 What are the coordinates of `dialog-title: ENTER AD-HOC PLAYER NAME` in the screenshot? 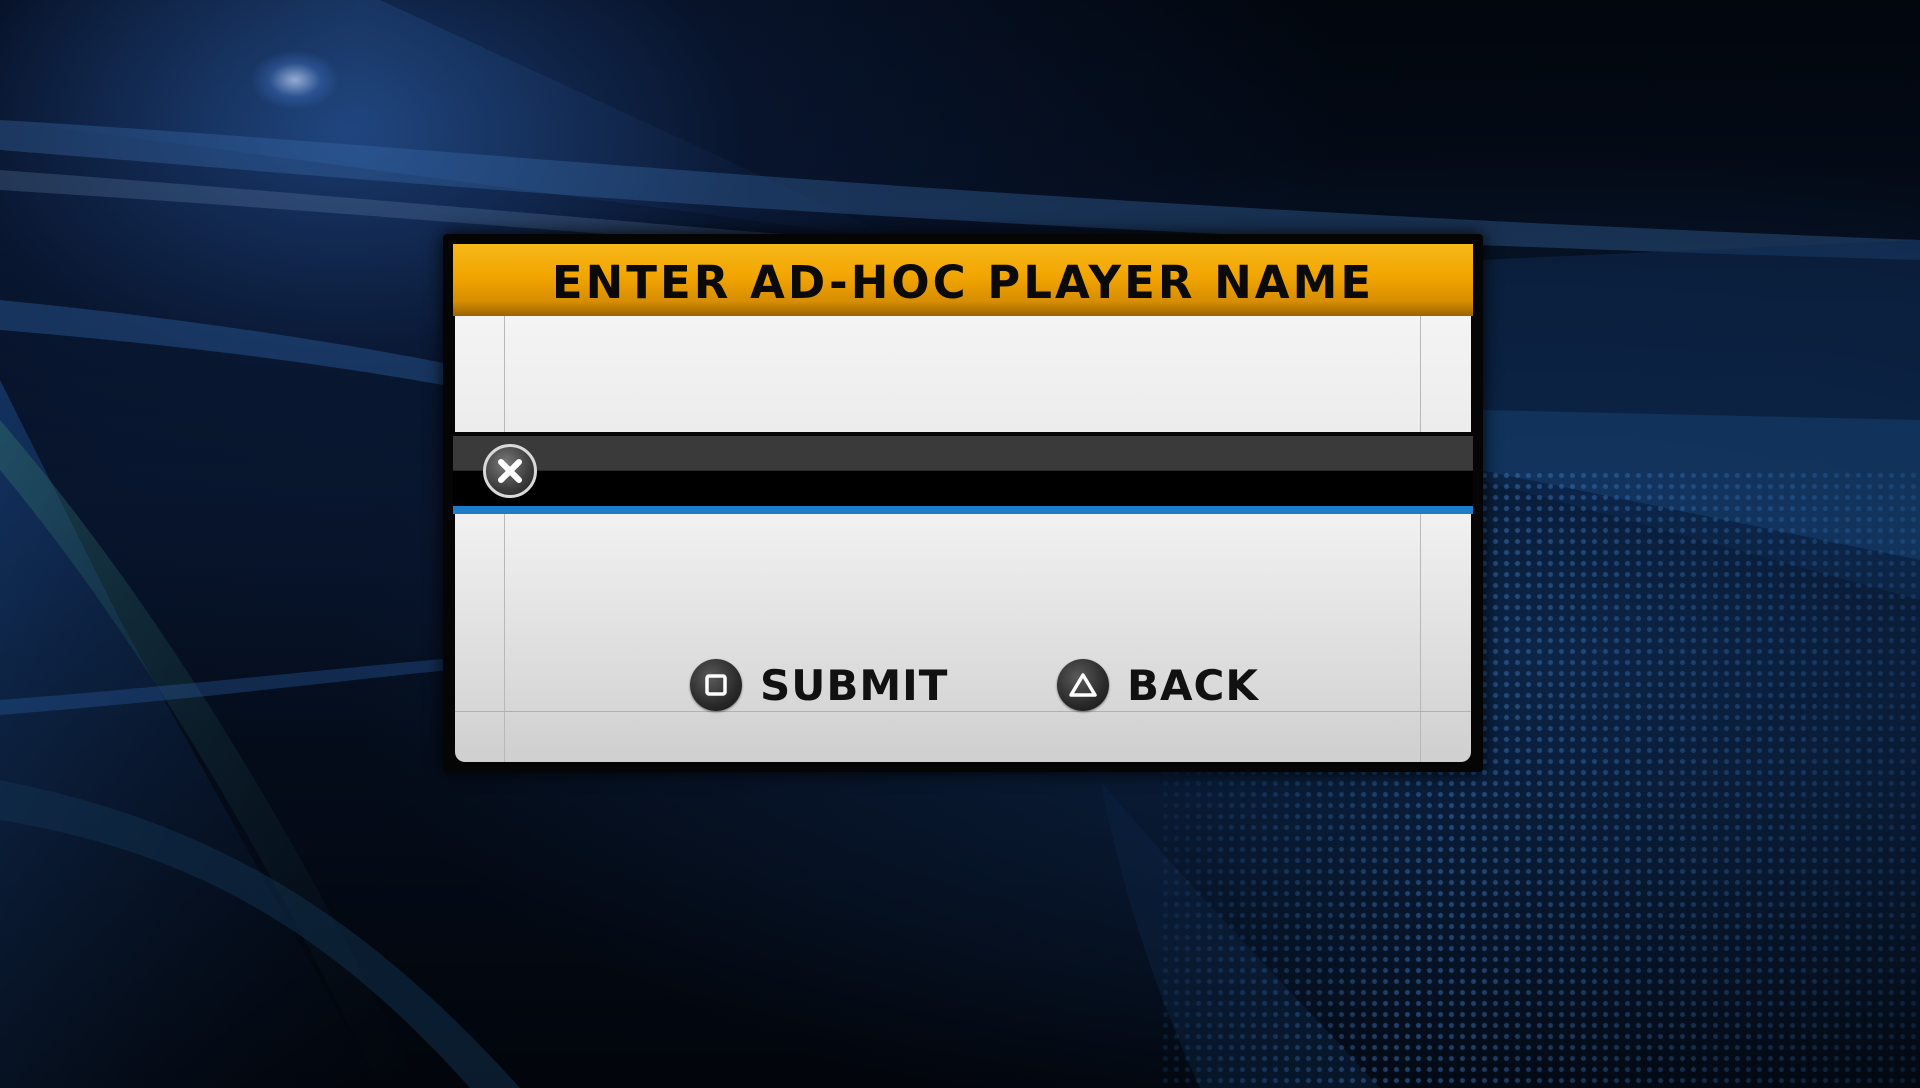 It's located at (963, 282).